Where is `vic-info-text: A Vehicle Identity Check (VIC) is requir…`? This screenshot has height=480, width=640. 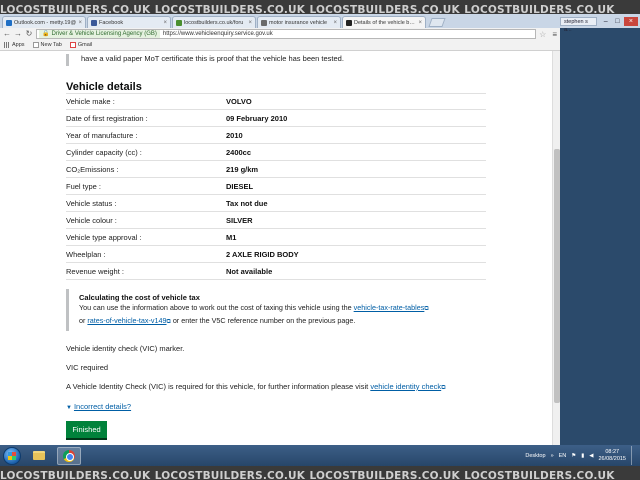
vic-info-text: A Vehicle Identity Check (VIC) is requir… is located at coordinates (217, 386).